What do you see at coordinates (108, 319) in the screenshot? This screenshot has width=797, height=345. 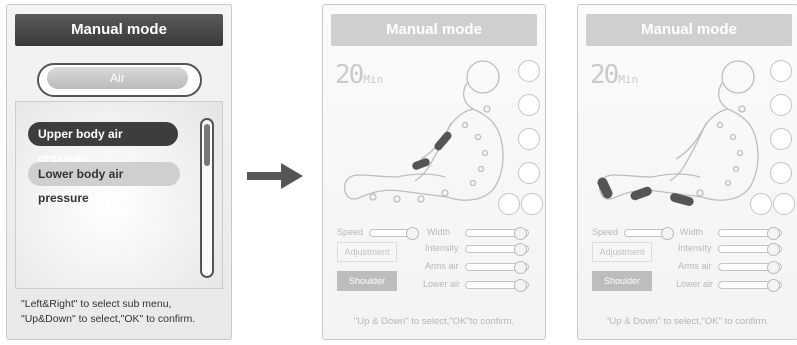 I see `help-line: "Up&Down" to select,"OK" to confirm.` at bounding box center [108, 319].